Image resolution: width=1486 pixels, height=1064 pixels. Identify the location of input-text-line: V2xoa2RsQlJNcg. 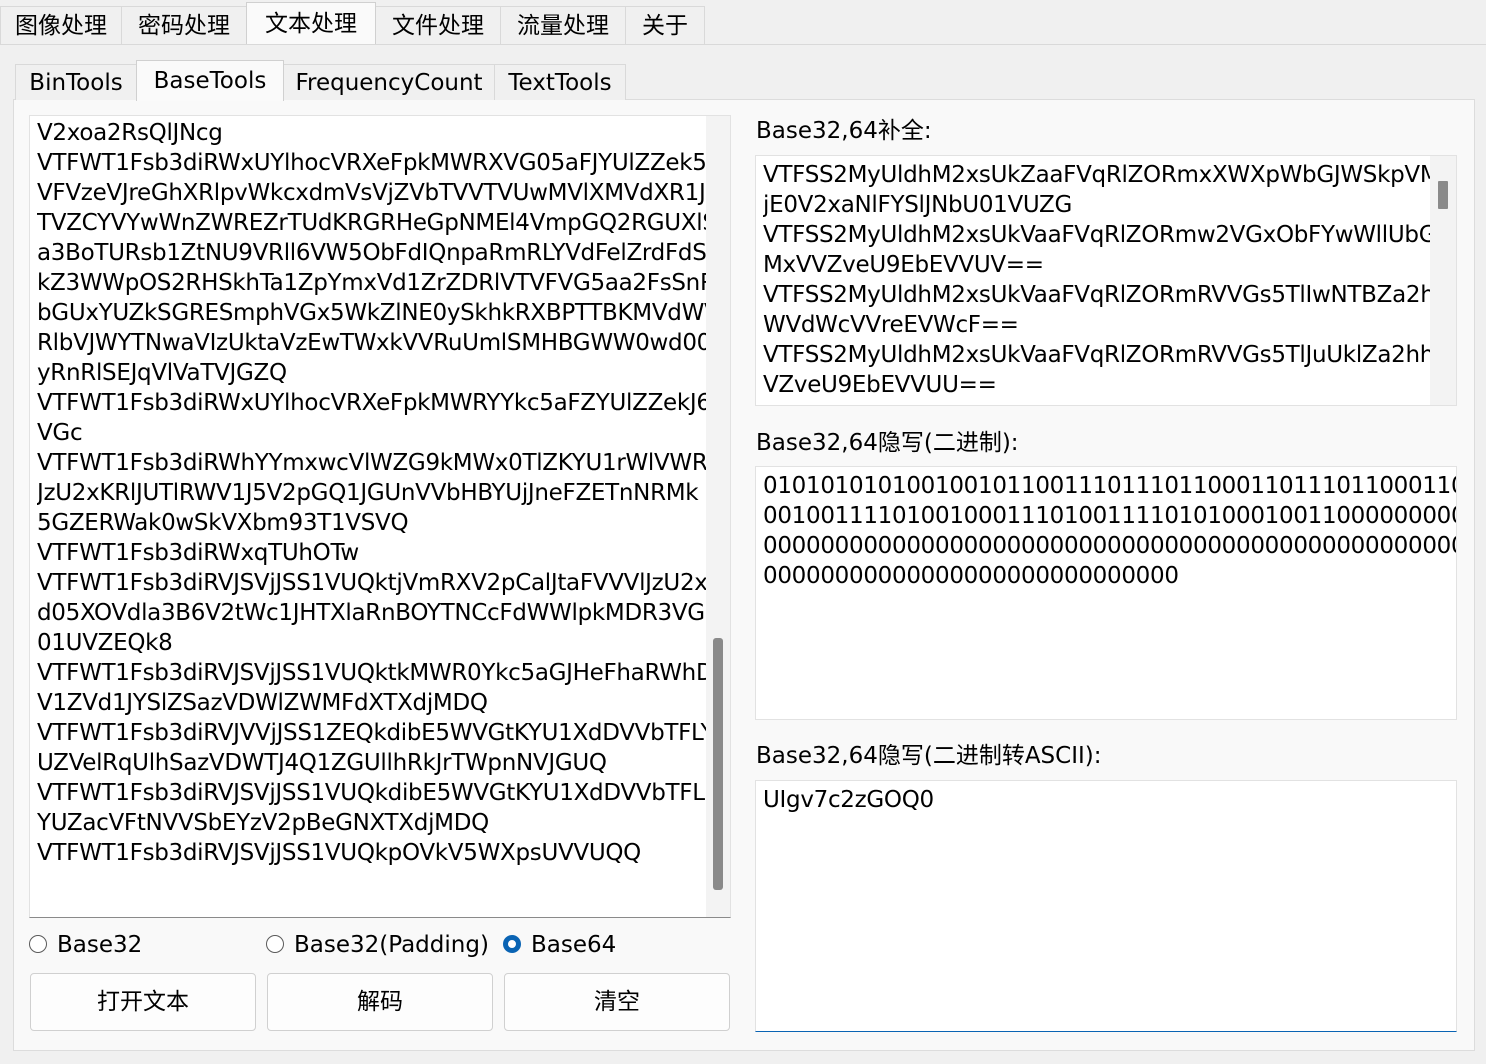
(130, 133).